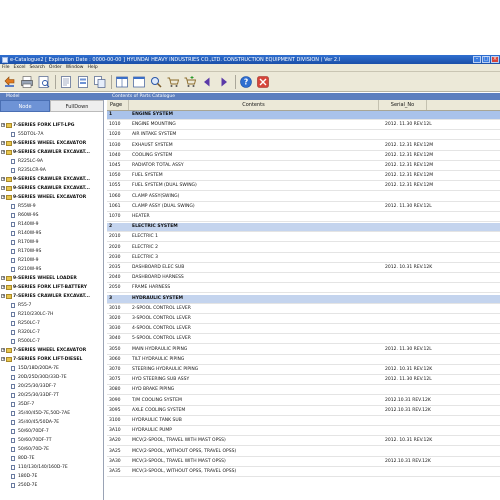 The height and width of the screenshot is (500, 500). What do you see at coordinates (303, 258) in the screenshot?
I see `table-row: 2030 ELECTRIC 3` at bounding box center [303, 258].